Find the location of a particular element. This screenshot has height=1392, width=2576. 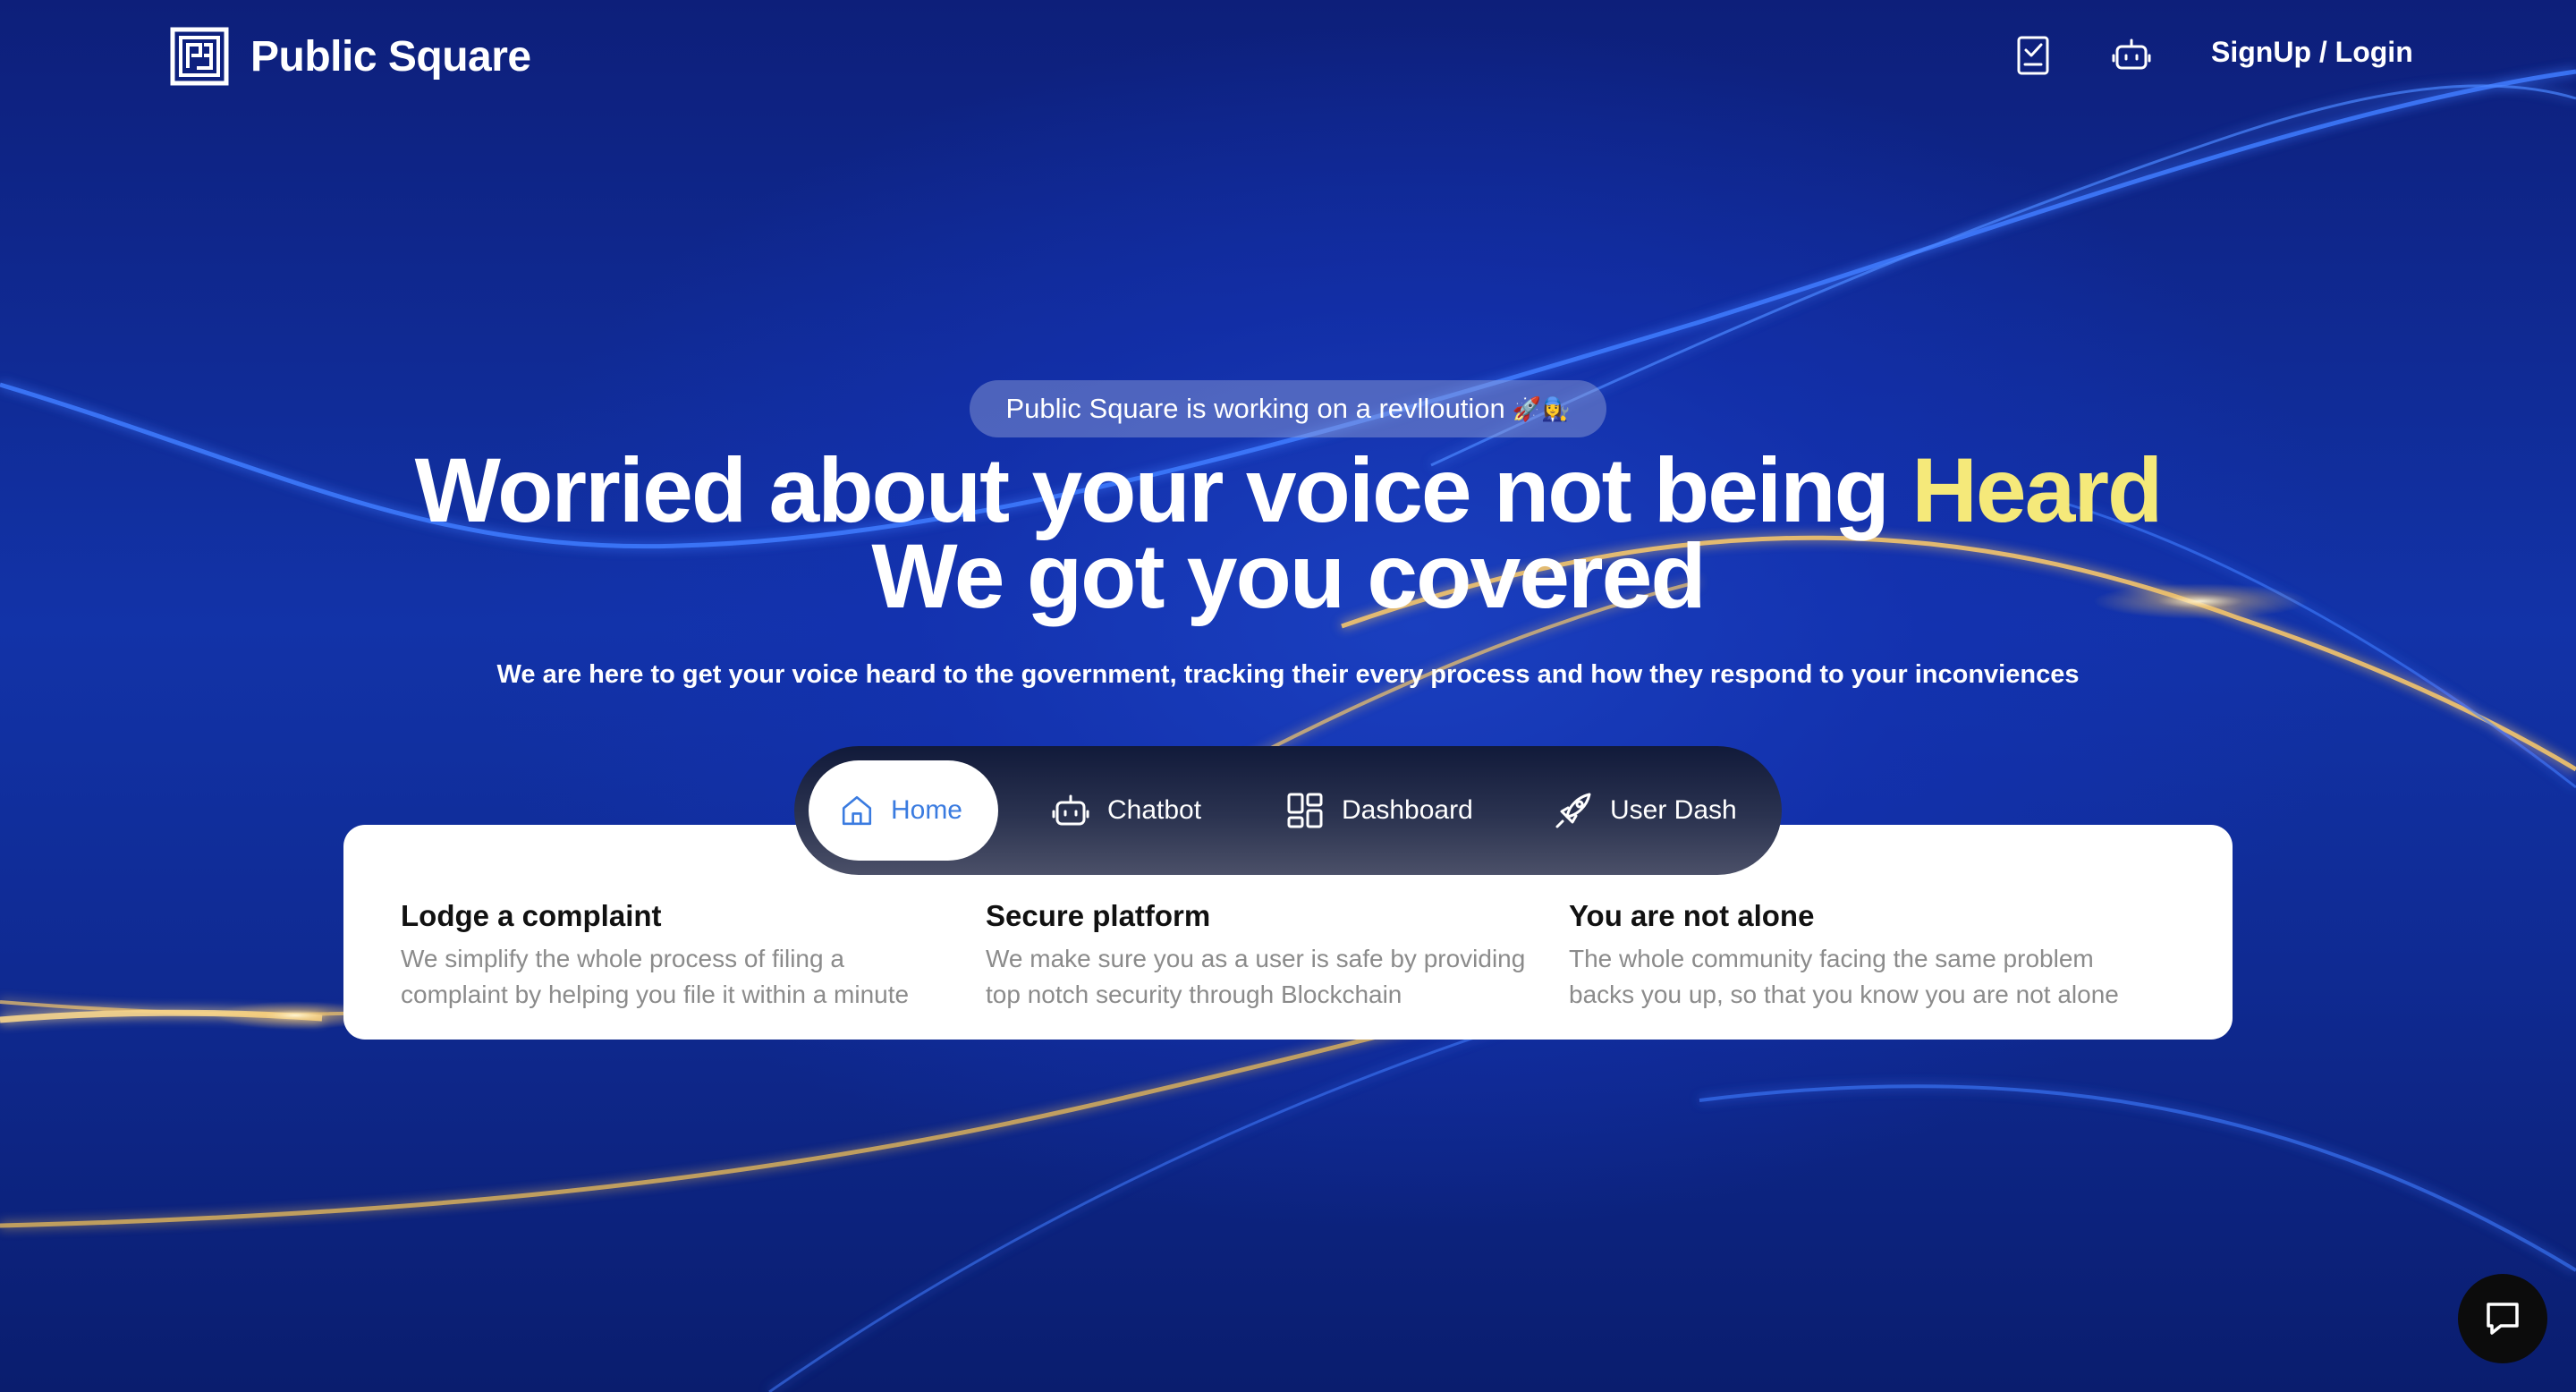

tab-dashboard: Dashboard is located at coordinates (1378, 810).